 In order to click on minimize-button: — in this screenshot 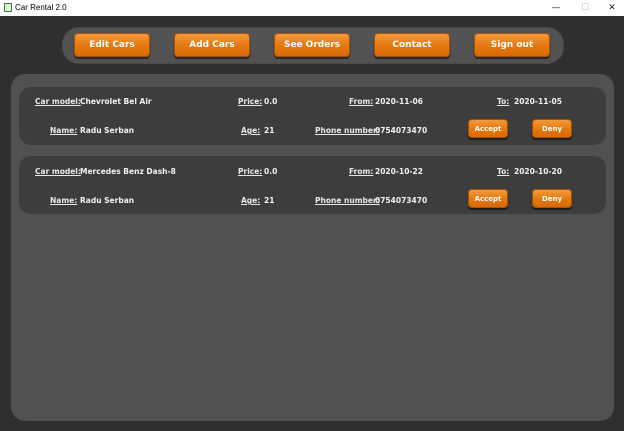, I will do `click(556, 8)`.